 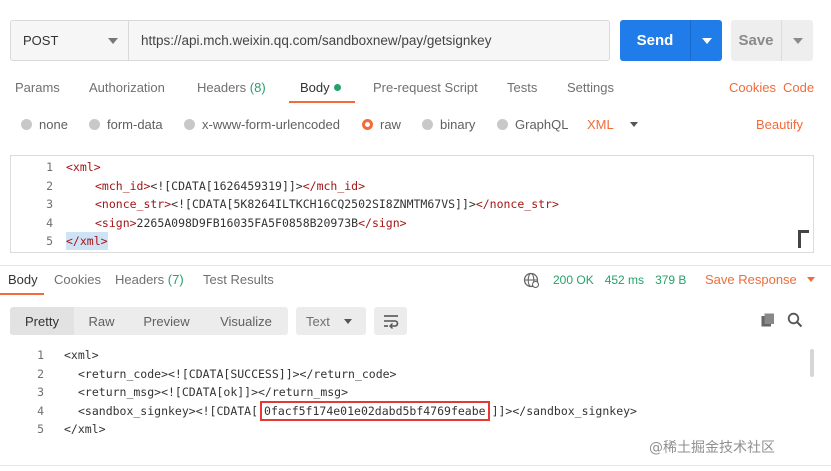 What do you see at coordinates (70, 40) in the screenshot?
I see `method-select: POST` at bounding box center [70, 40].